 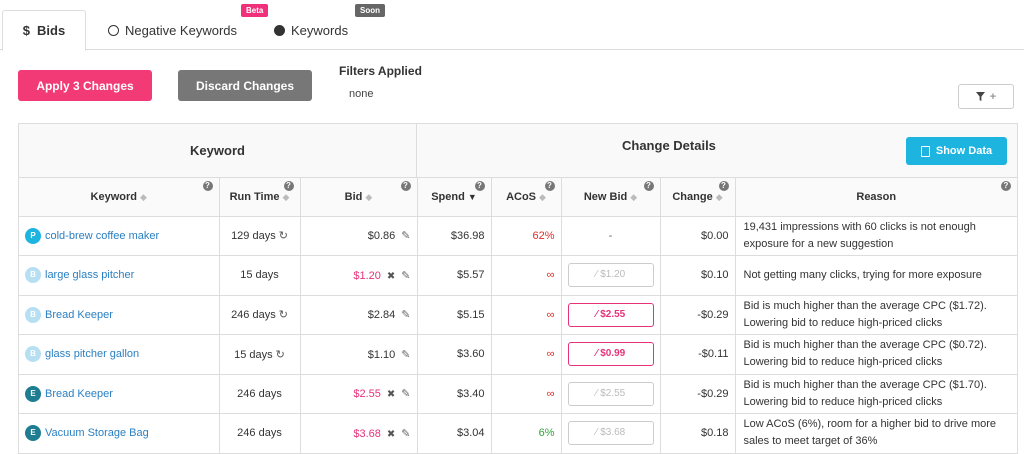 What do you see at coordinates (89, 275) in the screenshot?
I see `keyword-link: large glass pitcher` at bounding box center [89, 275].